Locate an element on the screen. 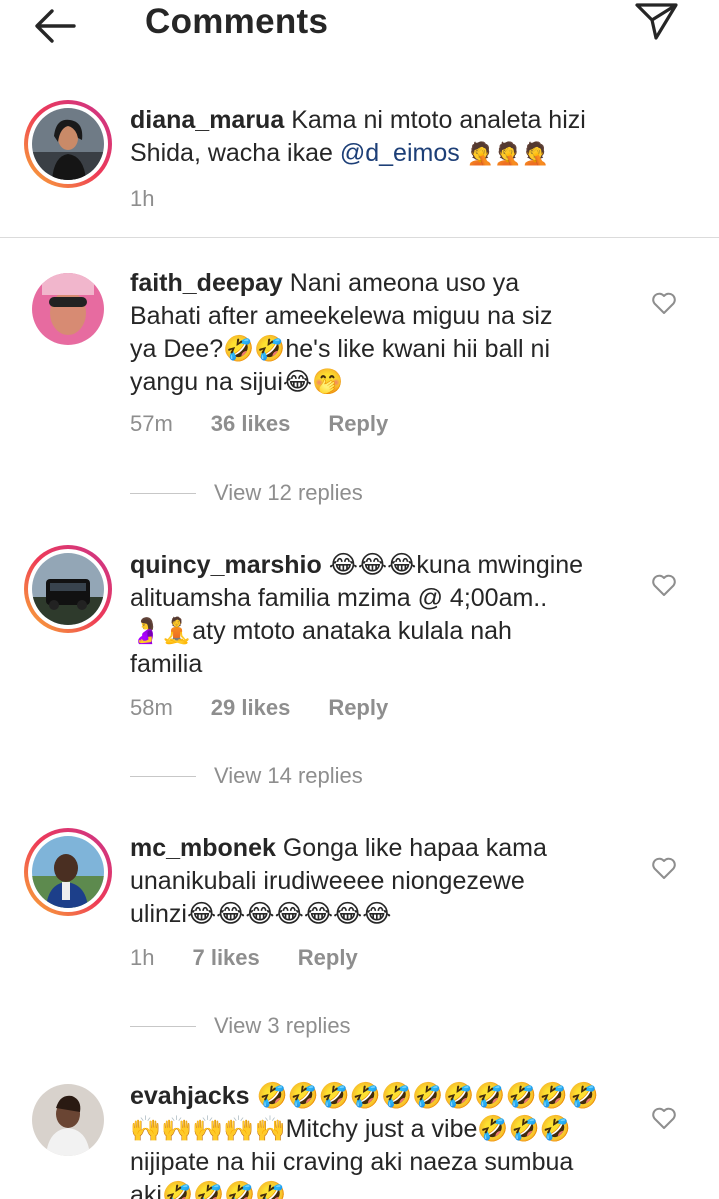 This screenshot has width=719, height=1199. comment-meta: 58m 29 likes Reply is located at coordinates (278, 708).